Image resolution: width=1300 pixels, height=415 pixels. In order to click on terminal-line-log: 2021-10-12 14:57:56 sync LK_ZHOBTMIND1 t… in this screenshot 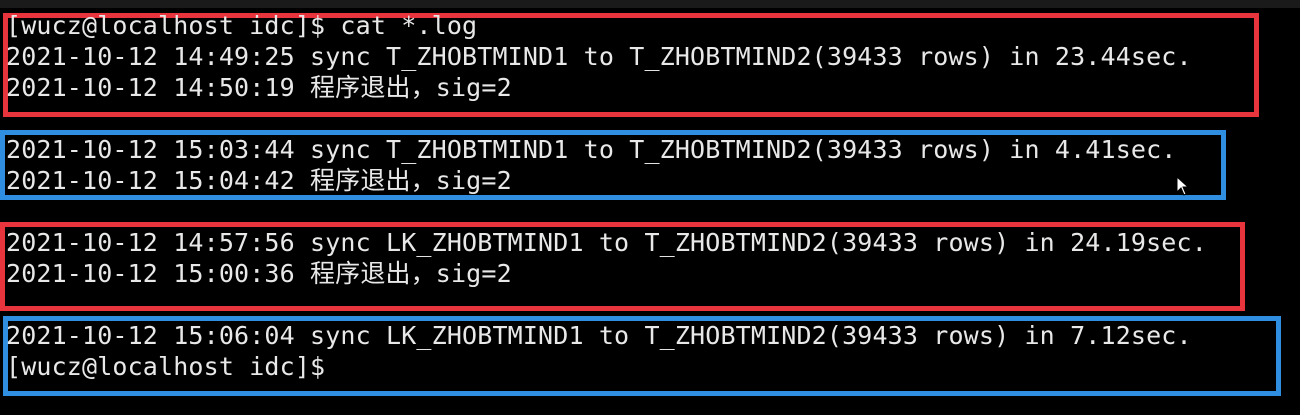, I will do `click(606, 242)`.